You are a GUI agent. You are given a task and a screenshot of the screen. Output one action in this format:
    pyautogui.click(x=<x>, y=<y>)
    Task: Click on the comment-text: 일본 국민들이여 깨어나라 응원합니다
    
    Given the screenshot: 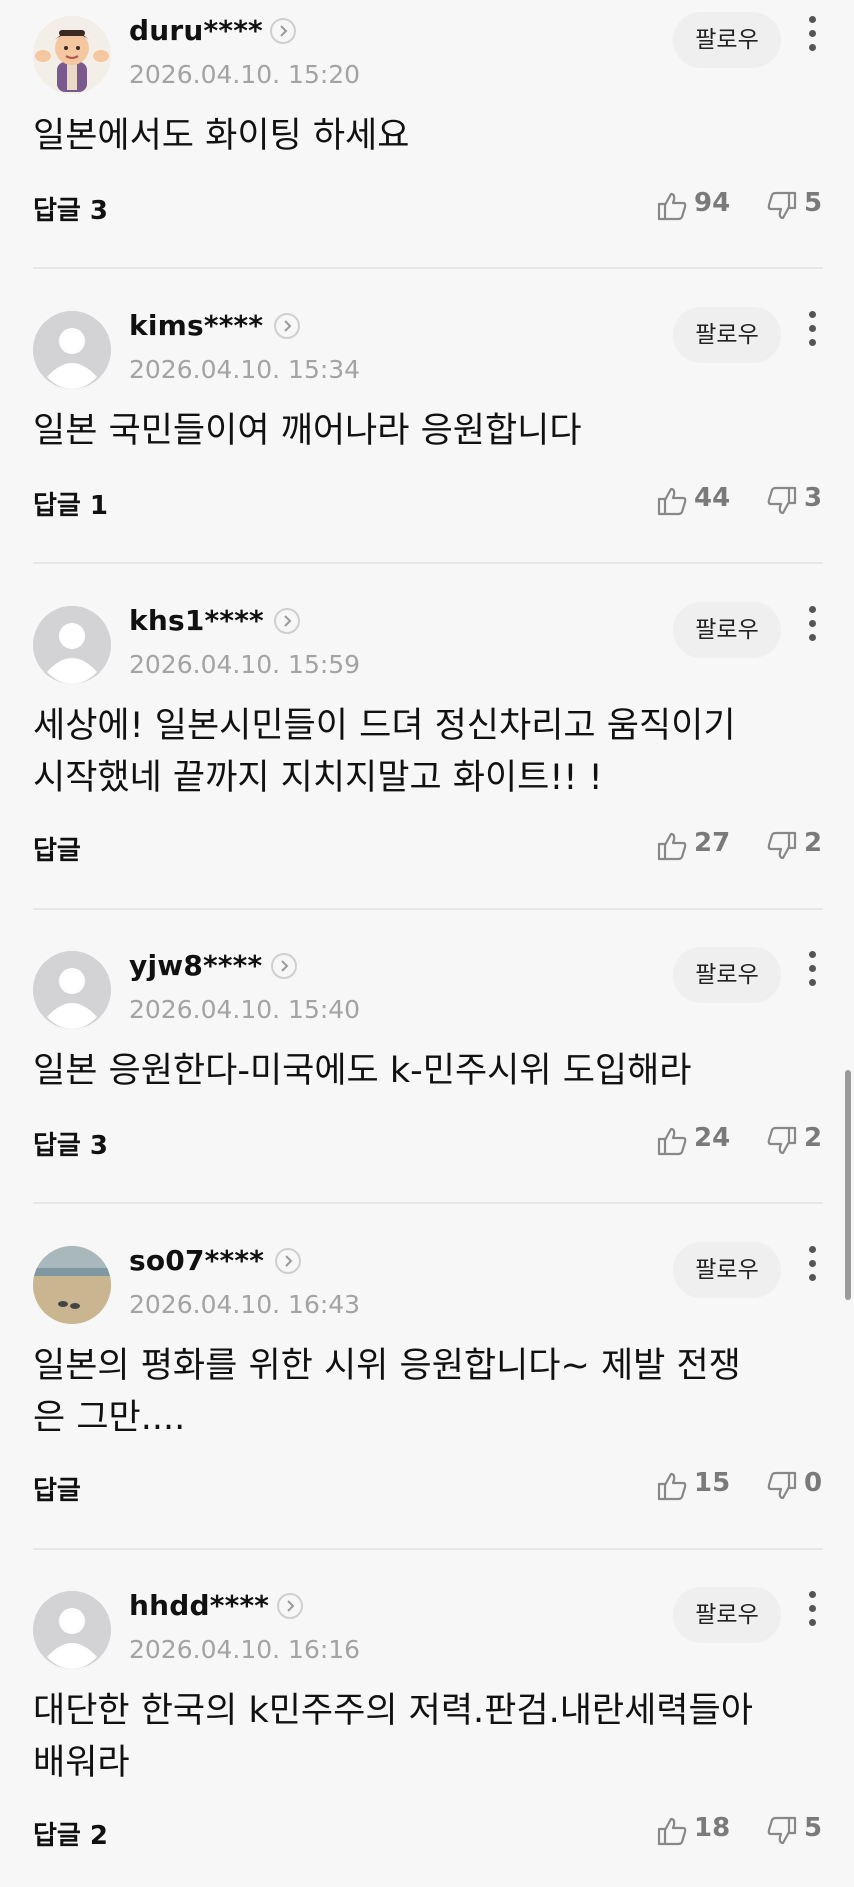 What is the action you would take?
    pyautogui.click(x=307, y=431)
    